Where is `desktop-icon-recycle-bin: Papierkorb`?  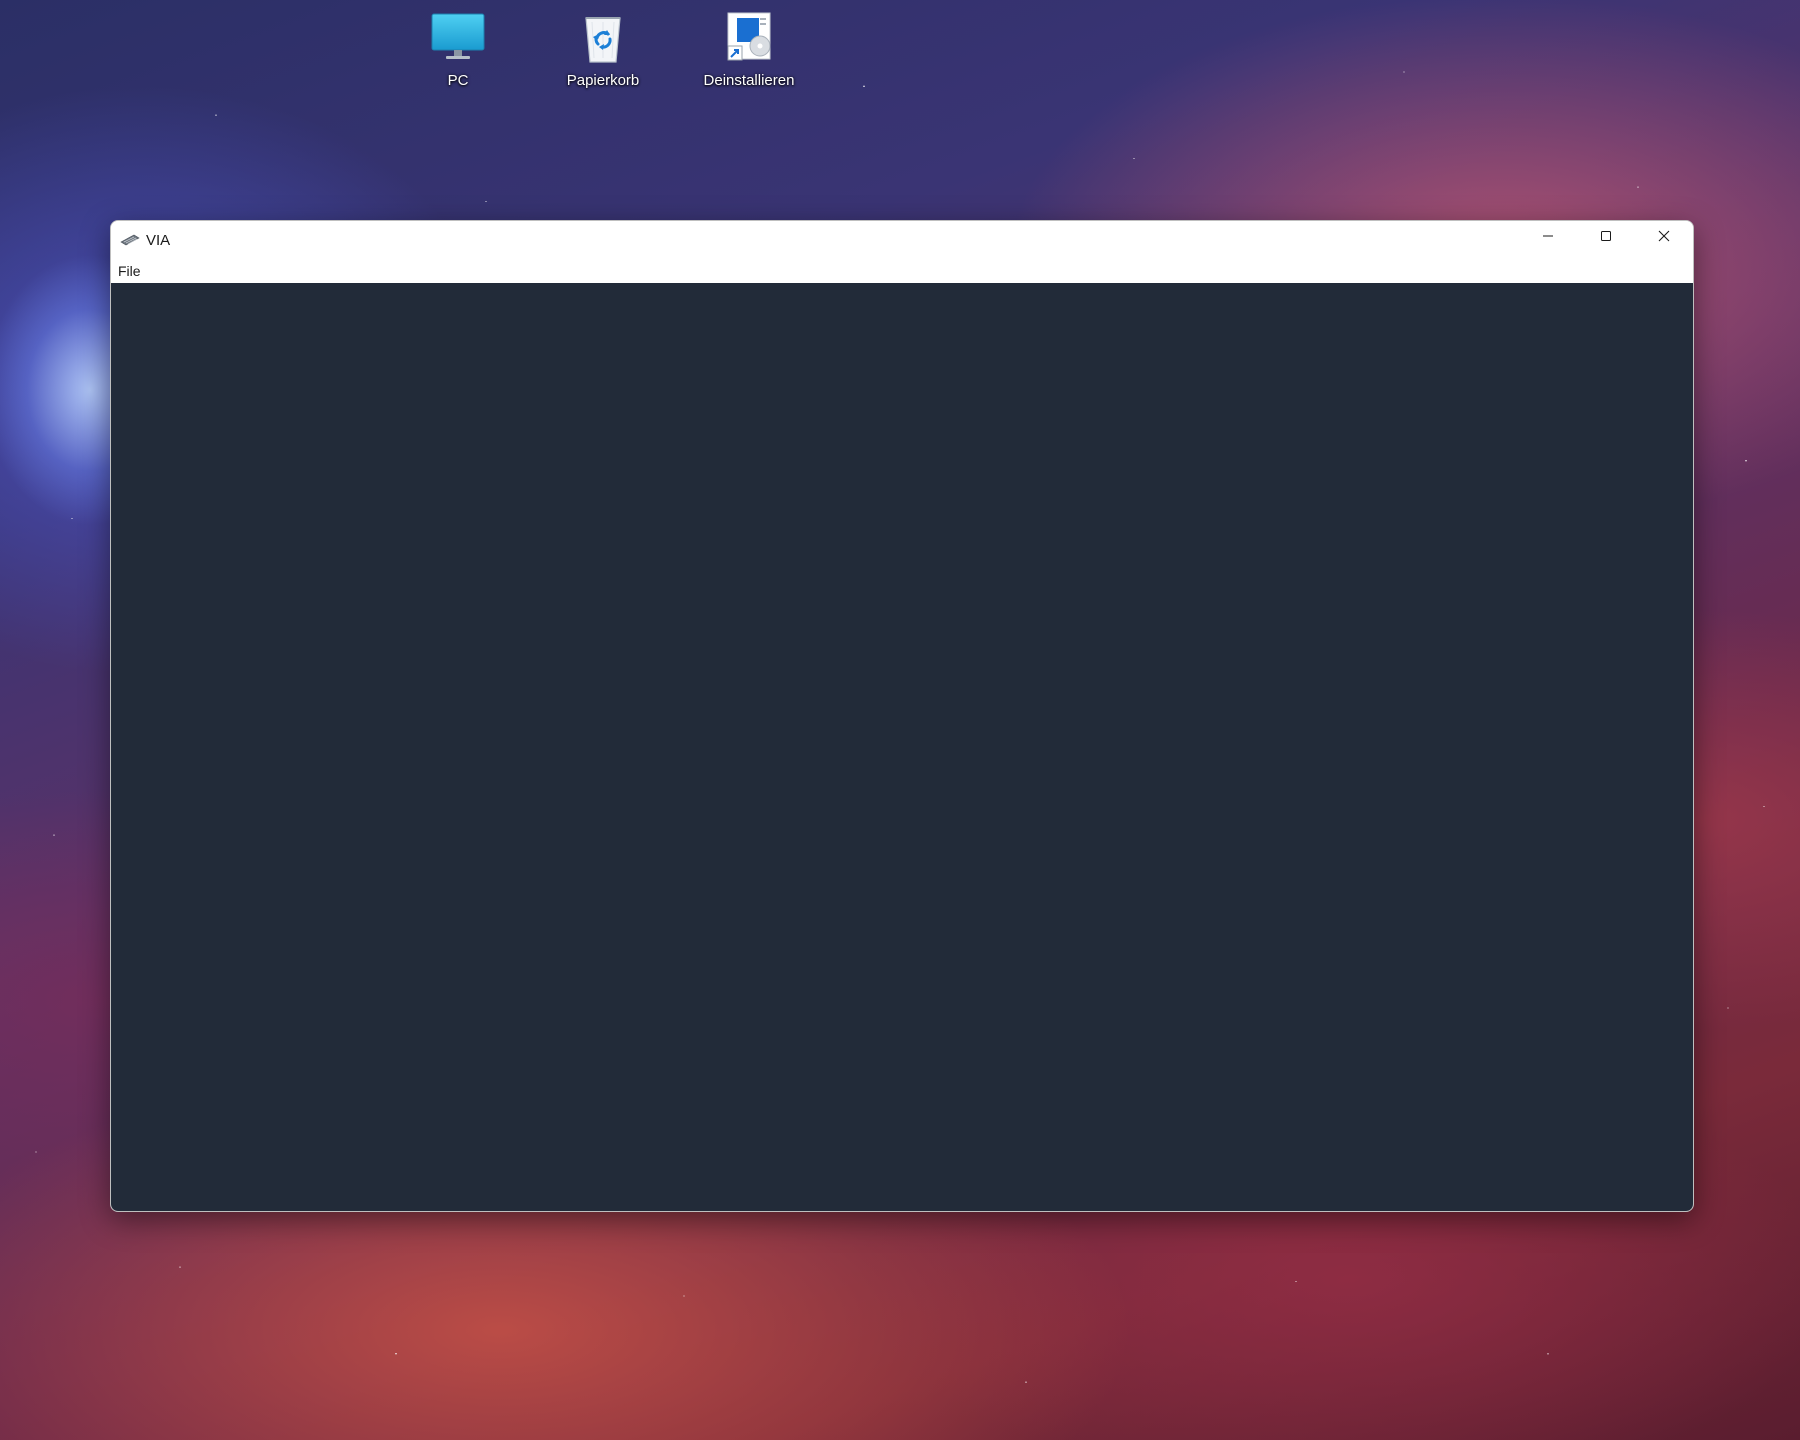
desktop-icon-recycle-bin: Papierkorb is located at coordinates (603, 48).